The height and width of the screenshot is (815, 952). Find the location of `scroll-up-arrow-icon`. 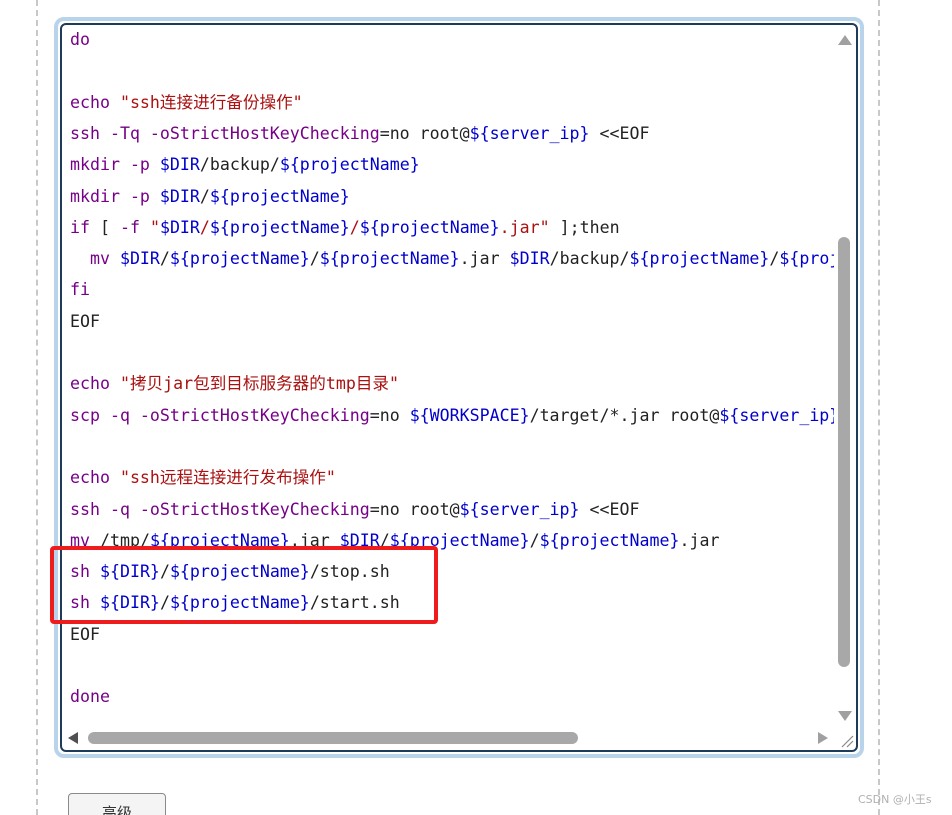

scroll-up-arrow-icon is located at coordinates (845, 40).